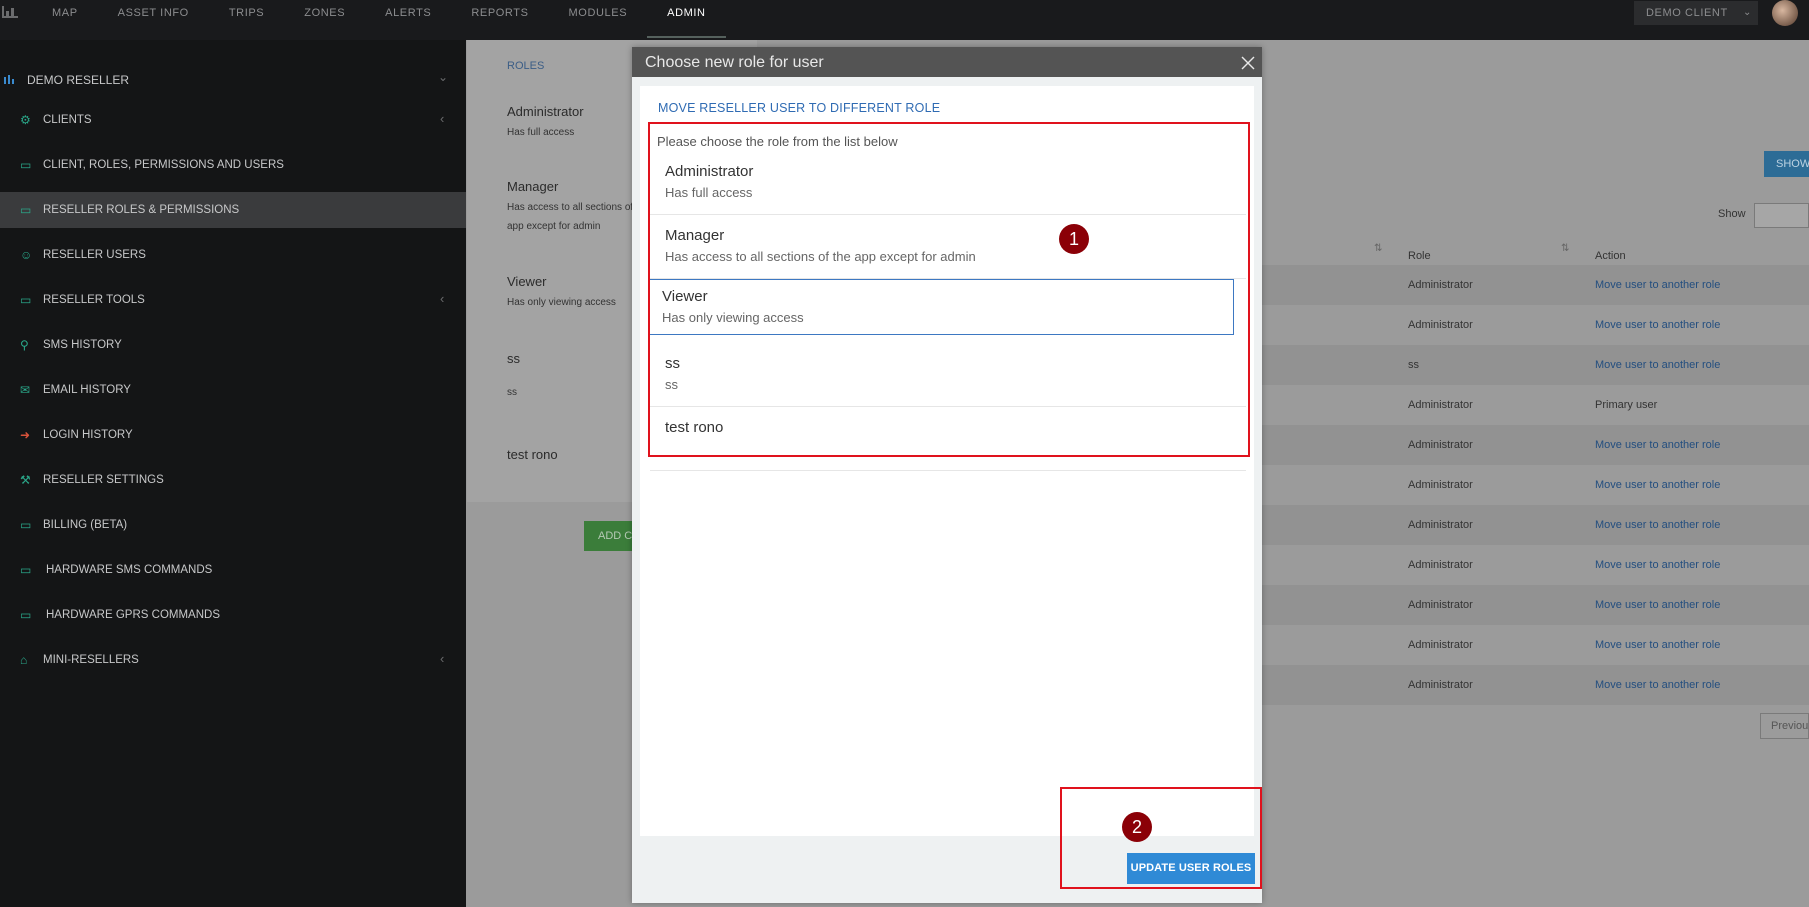 This screenshot has height=907, width=1809. Describe the element at coordinates (153, 19) in the screenshot. I see `nav-asset-info: ASSET INFO` at that location.